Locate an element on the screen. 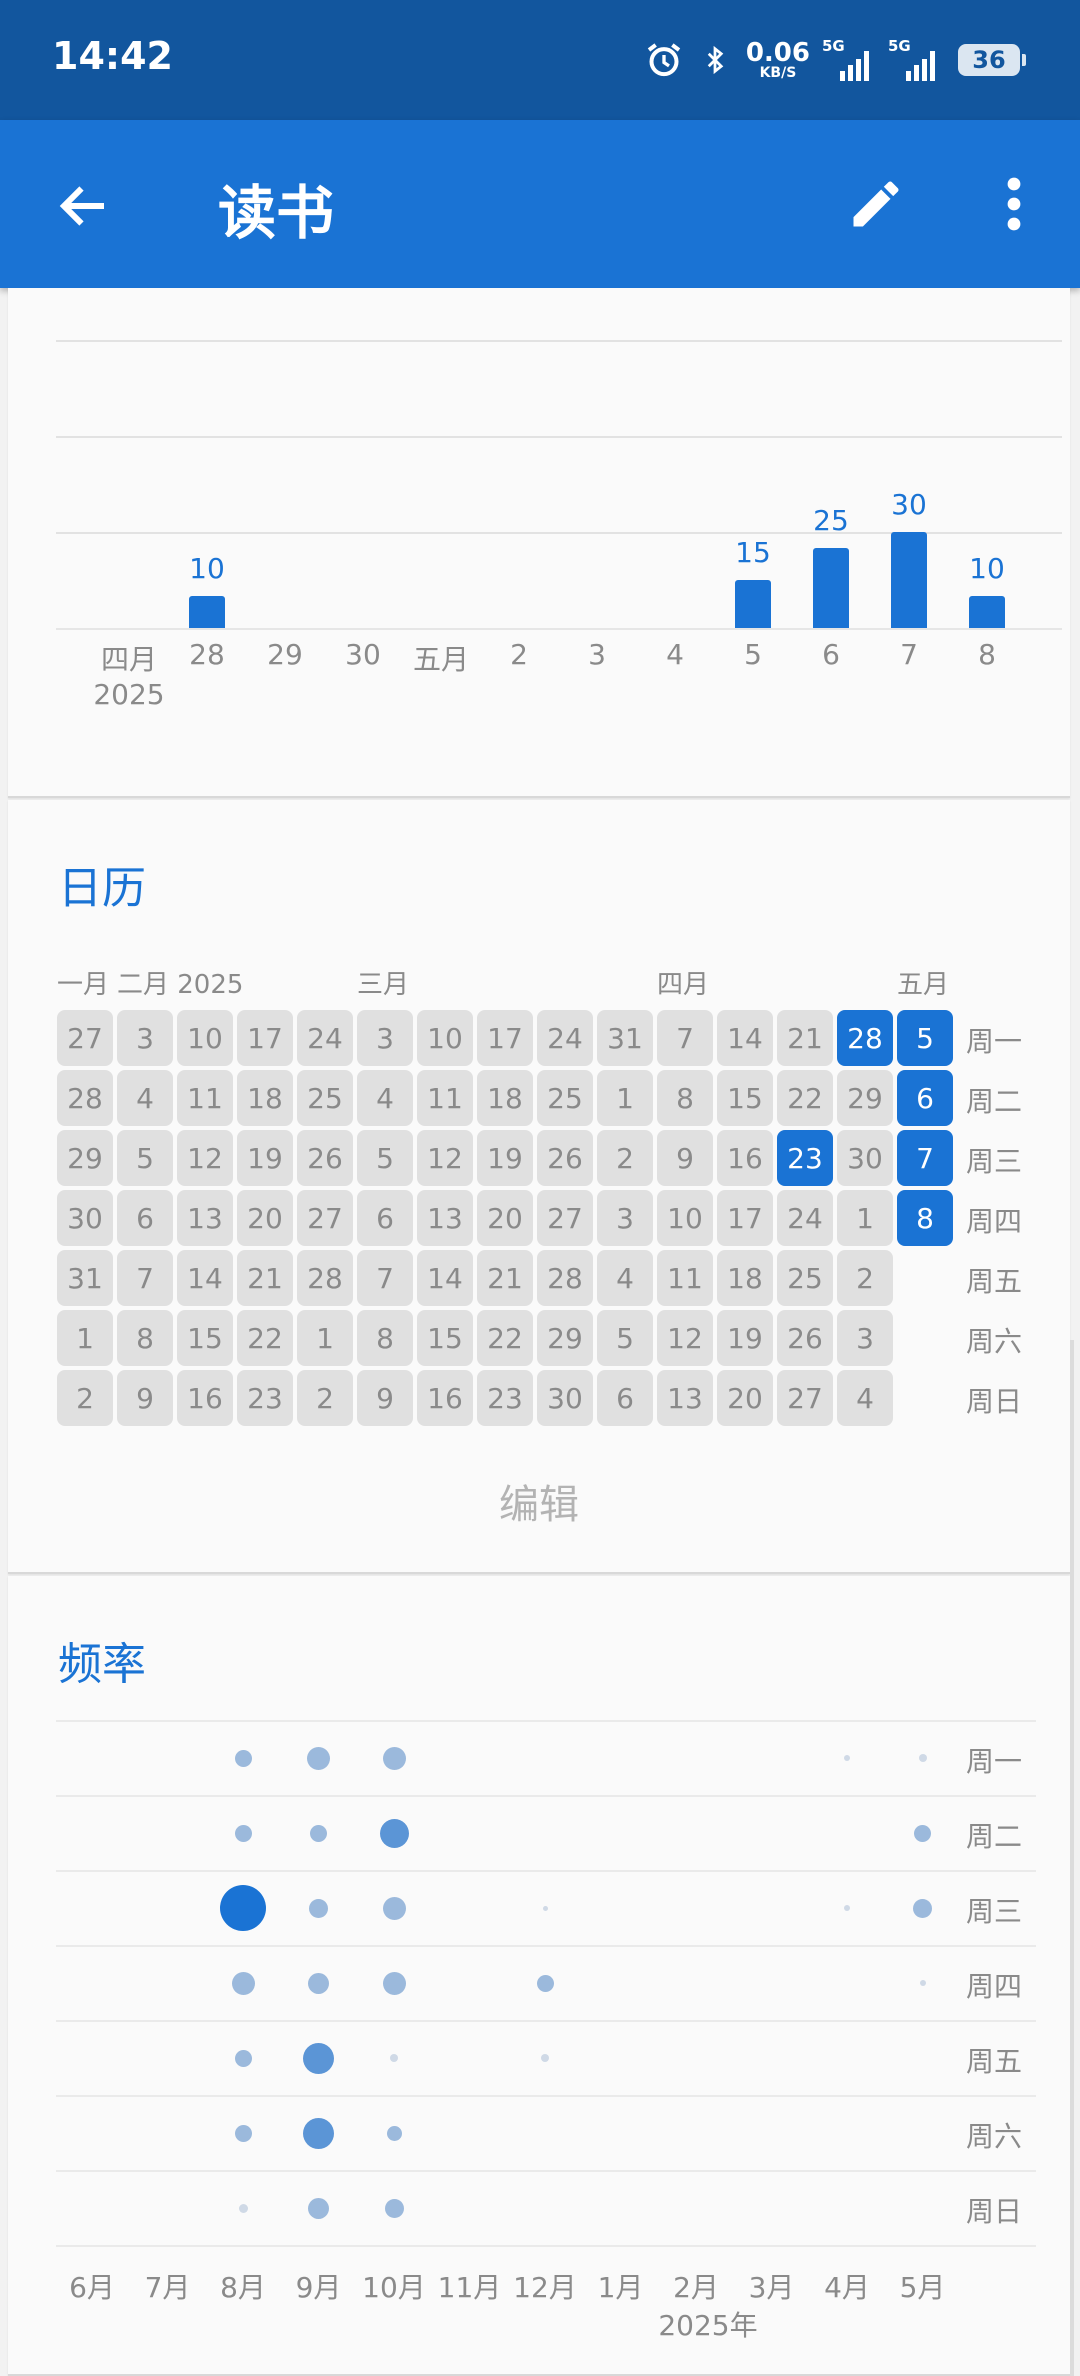  edit-button: 编辑 is located at coordinates (539, 1501).